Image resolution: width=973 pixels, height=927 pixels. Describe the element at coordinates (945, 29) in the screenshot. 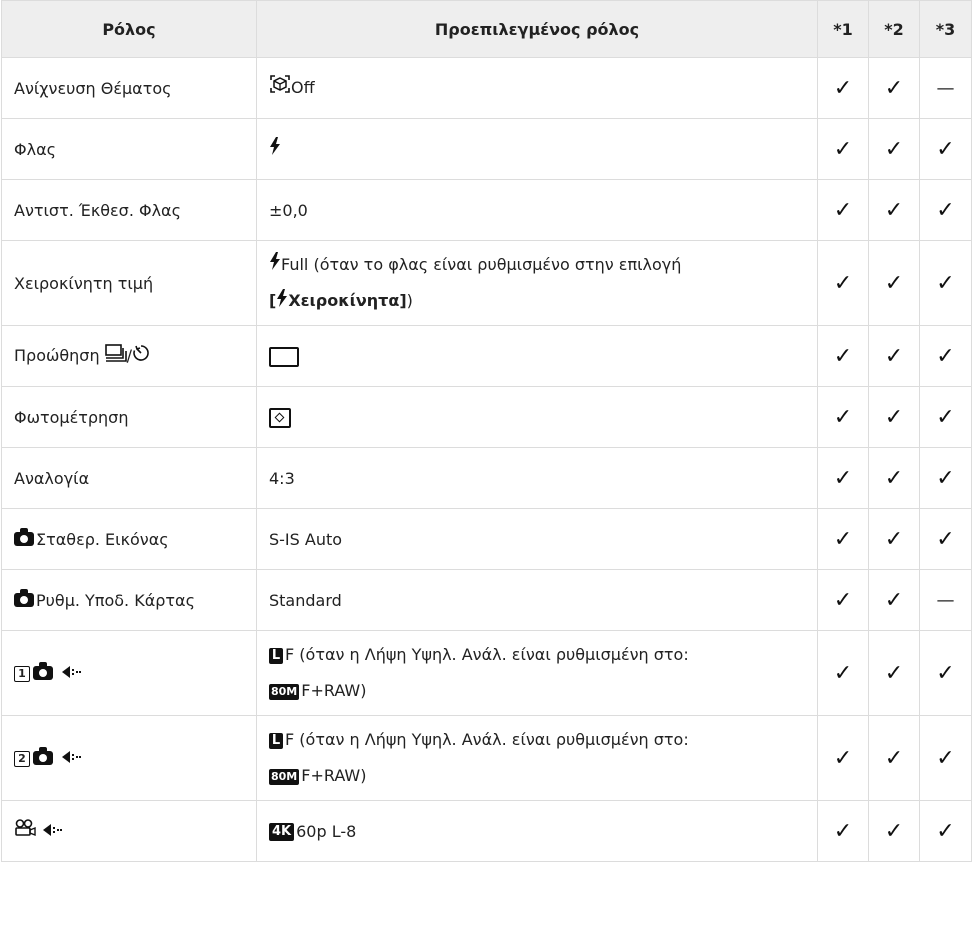

I see `header-col-3: *3` at that location.